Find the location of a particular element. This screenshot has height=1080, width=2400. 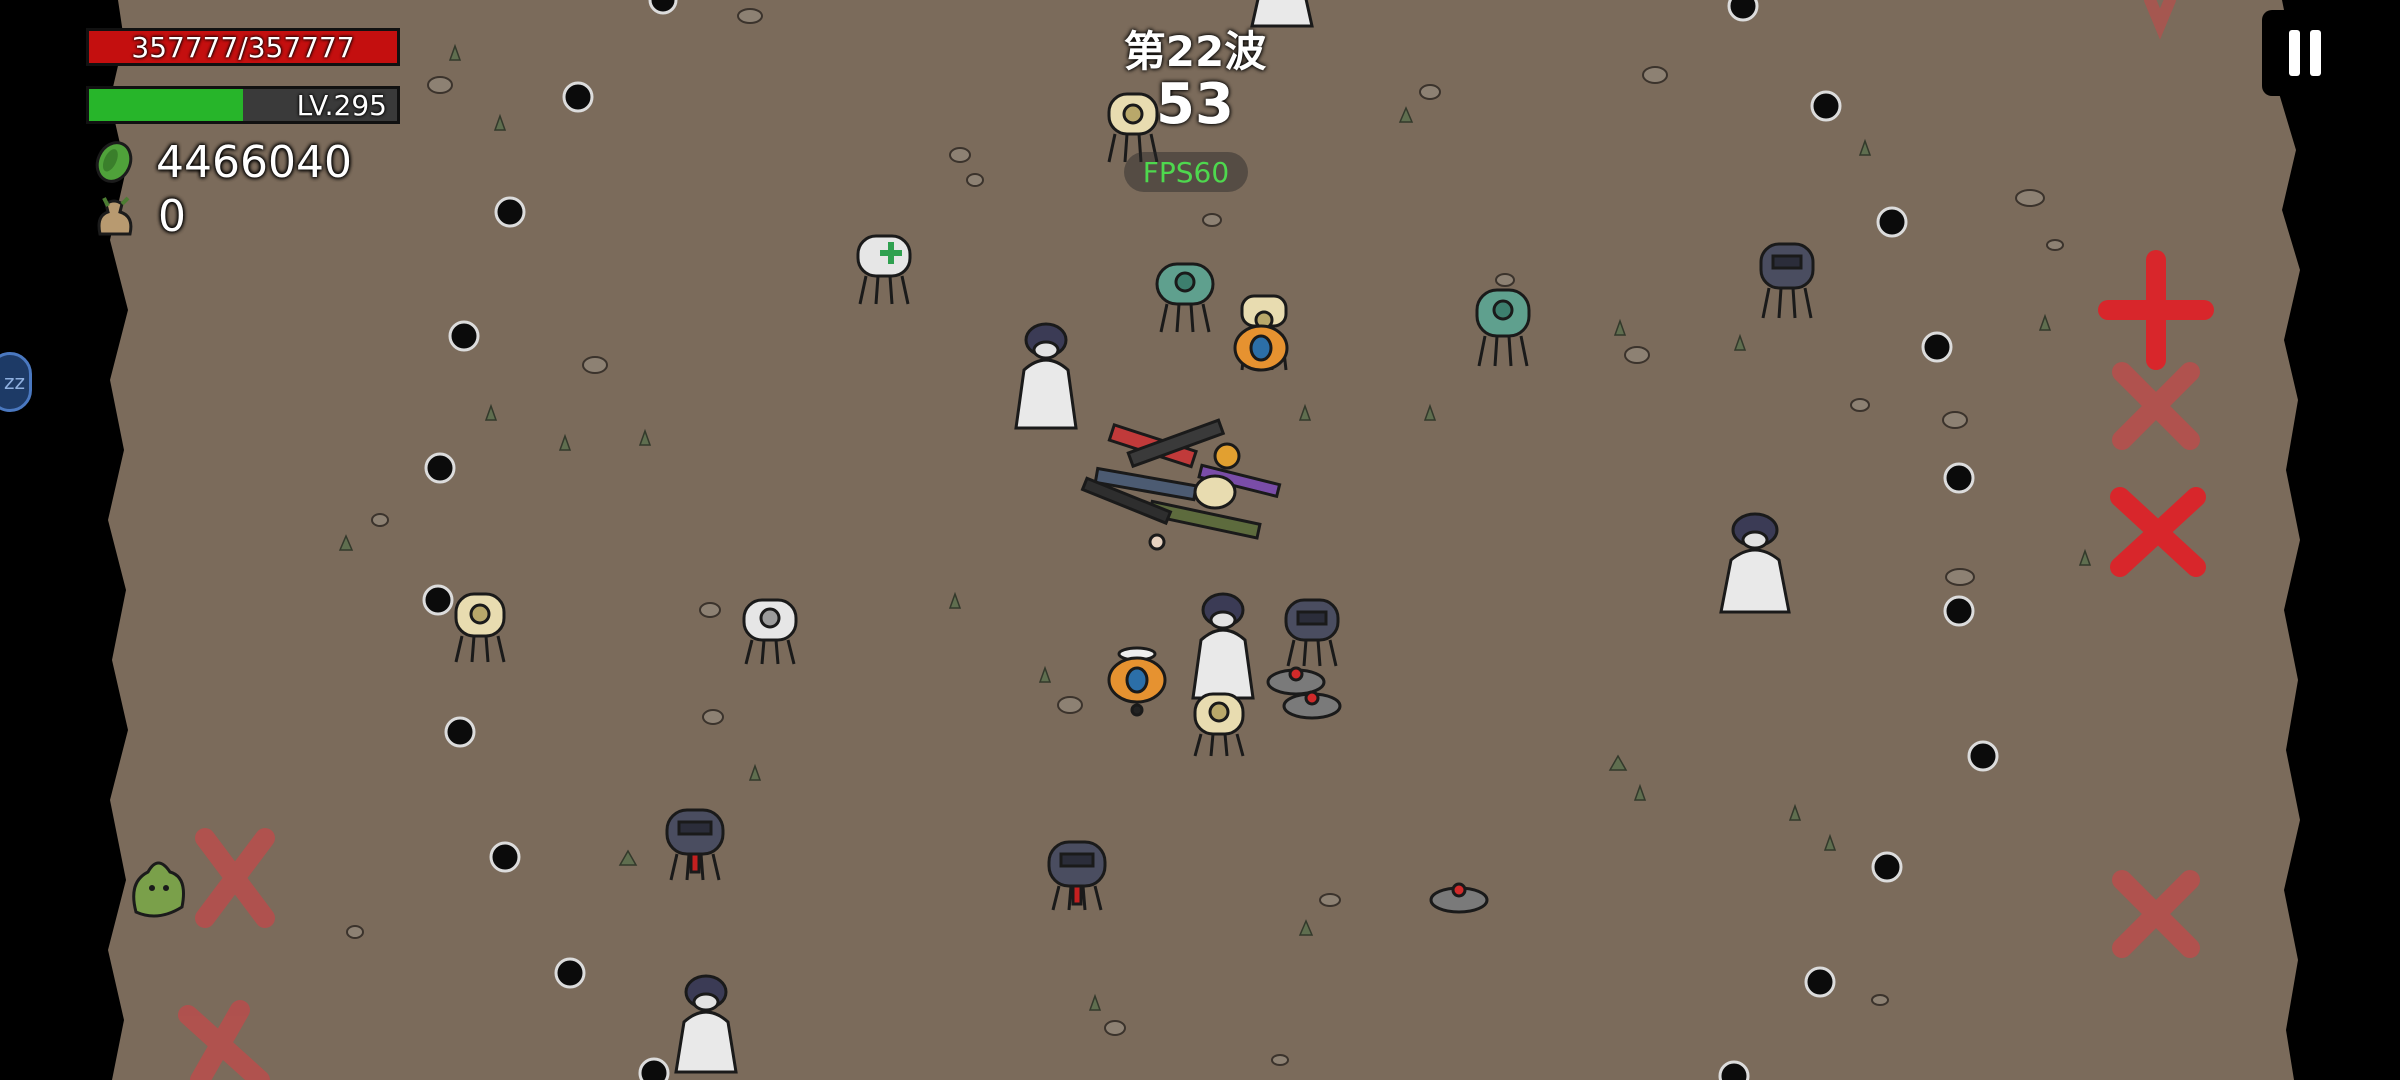

bag-counter: 0 is located at coordinates (140, 216).